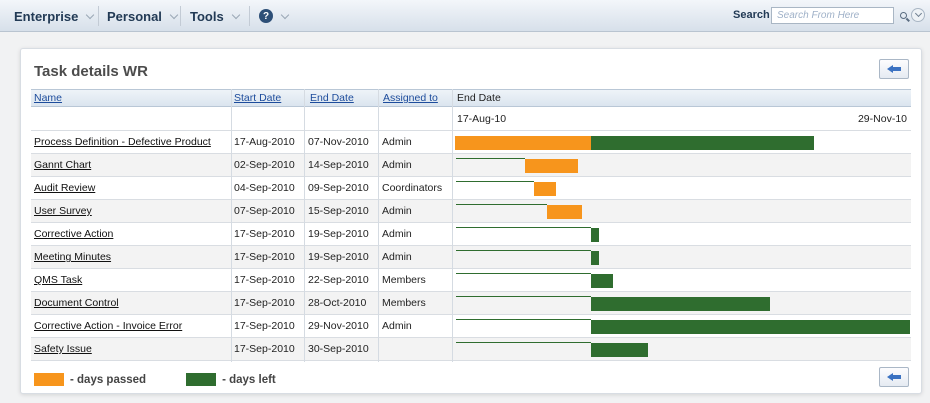  I want to click on task-name-link: Safety Issue, so click(131, 349).